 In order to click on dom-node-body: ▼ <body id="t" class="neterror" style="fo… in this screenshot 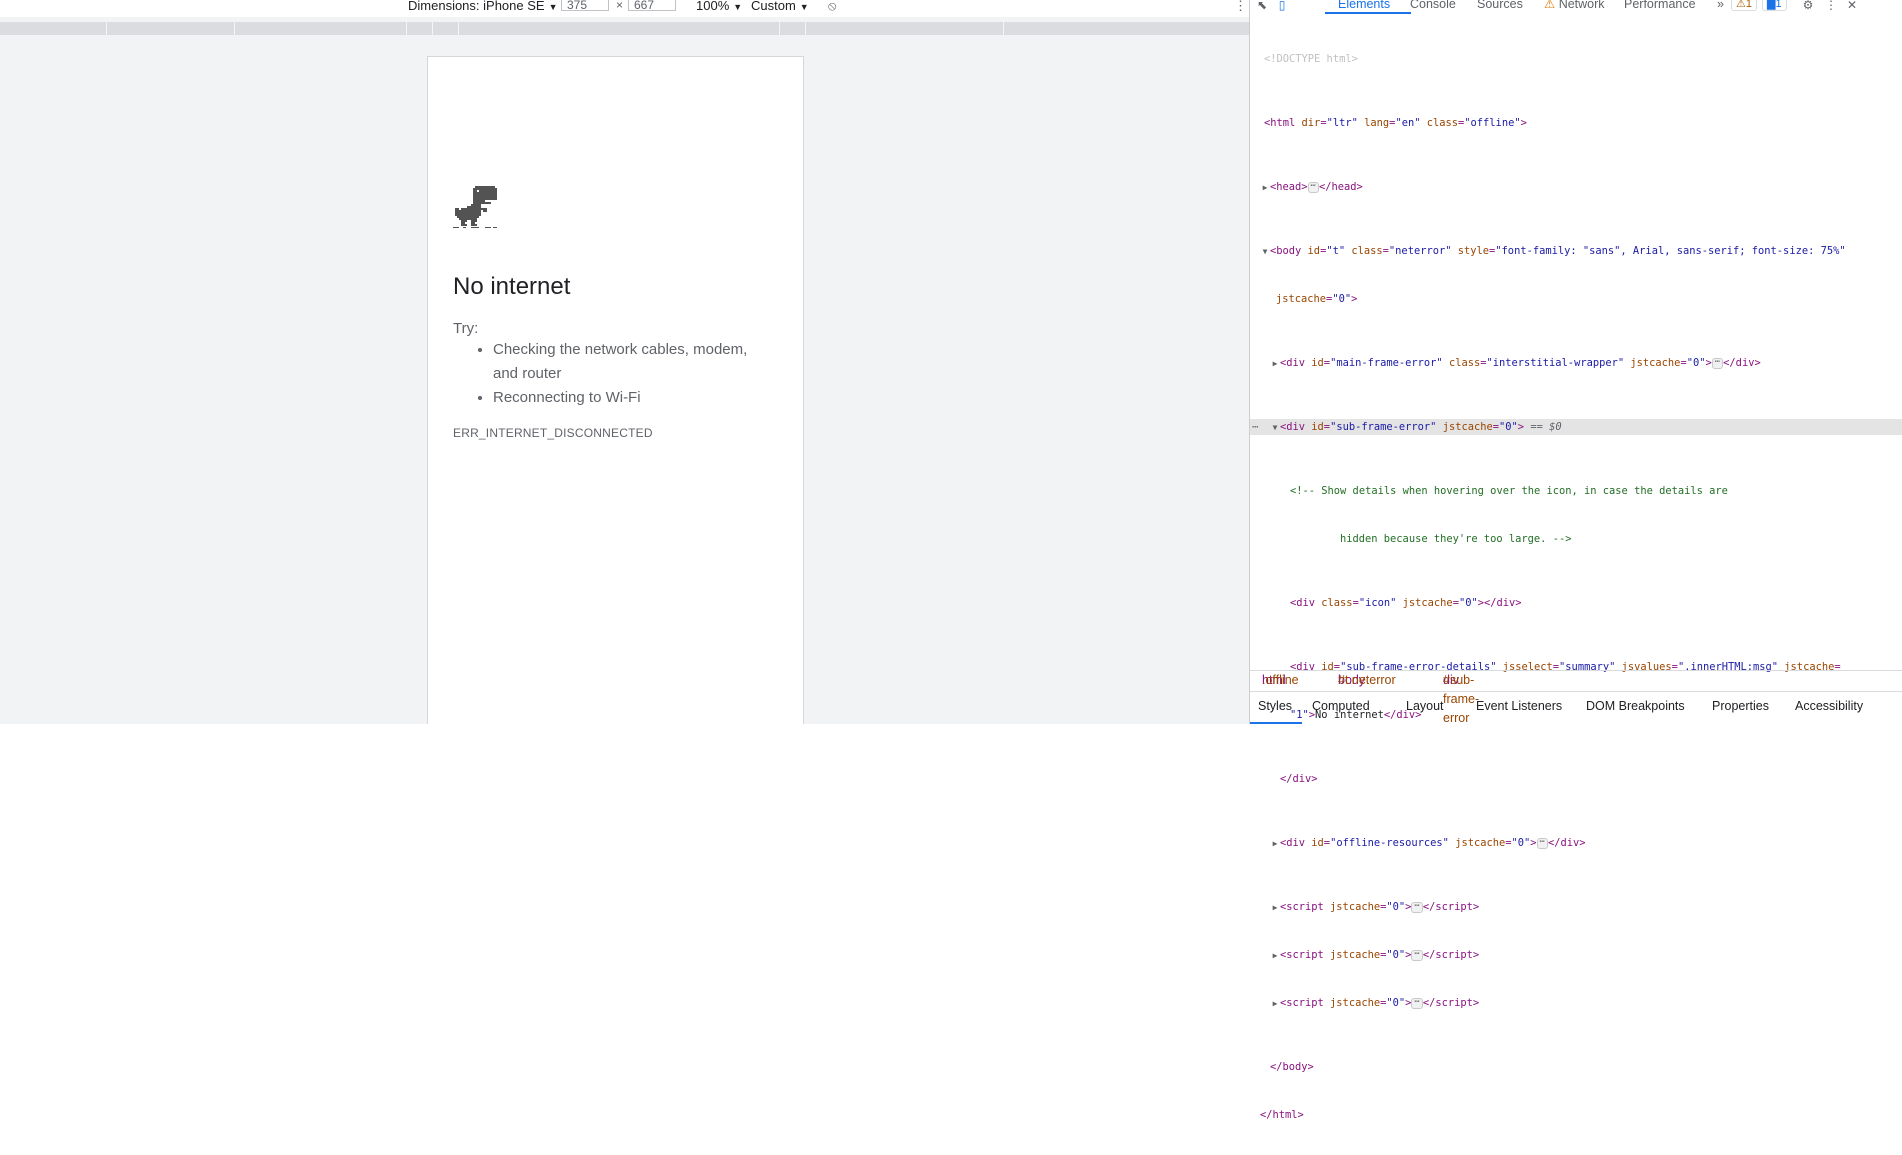, I will do `click(1576, 251)`.